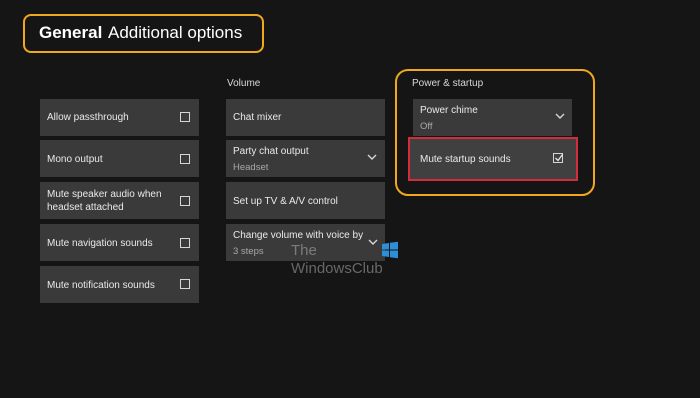 This screenshot has width=700, height=398. I want to click on tile-label: Power chime, so click(449, 110).